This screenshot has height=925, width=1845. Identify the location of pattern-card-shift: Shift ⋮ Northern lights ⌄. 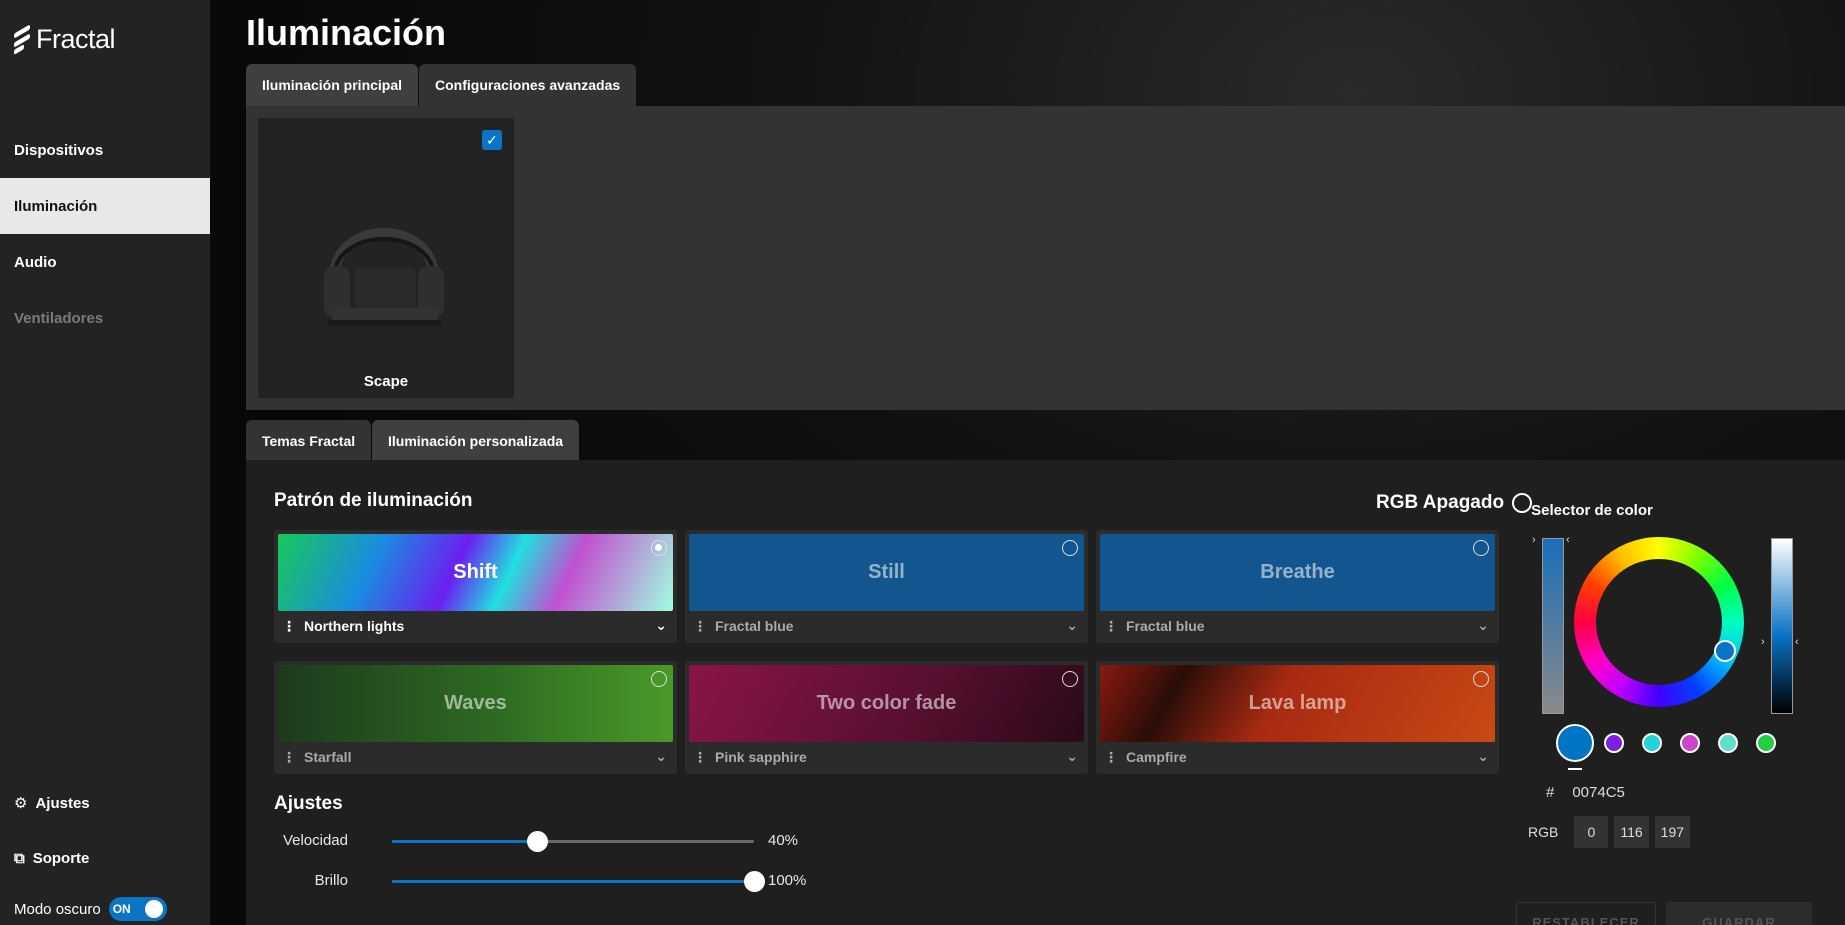
(475, 586).